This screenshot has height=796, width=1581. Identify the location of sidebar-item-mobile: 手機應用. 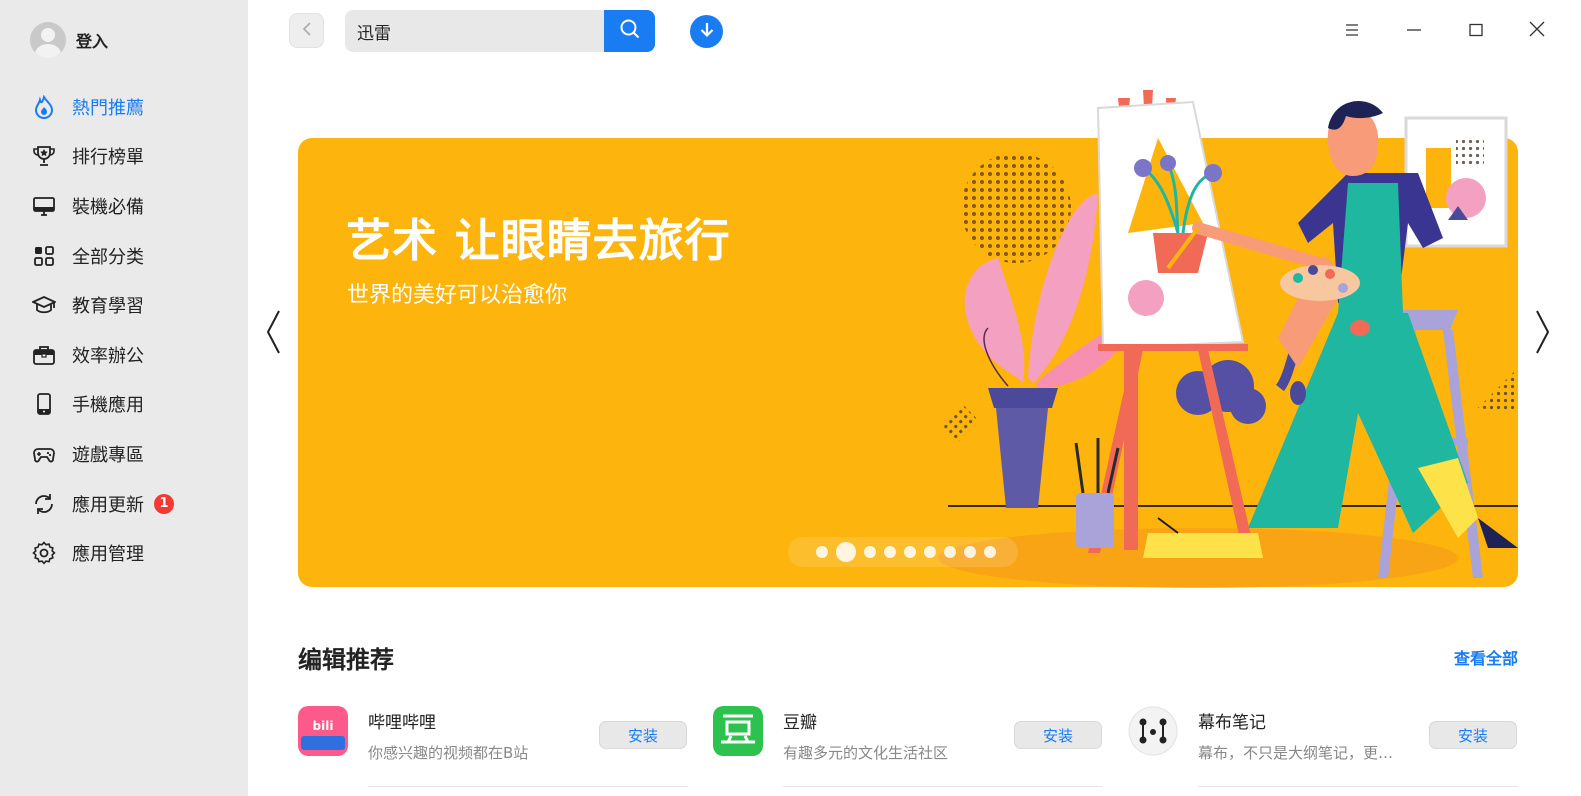
(124, 405).